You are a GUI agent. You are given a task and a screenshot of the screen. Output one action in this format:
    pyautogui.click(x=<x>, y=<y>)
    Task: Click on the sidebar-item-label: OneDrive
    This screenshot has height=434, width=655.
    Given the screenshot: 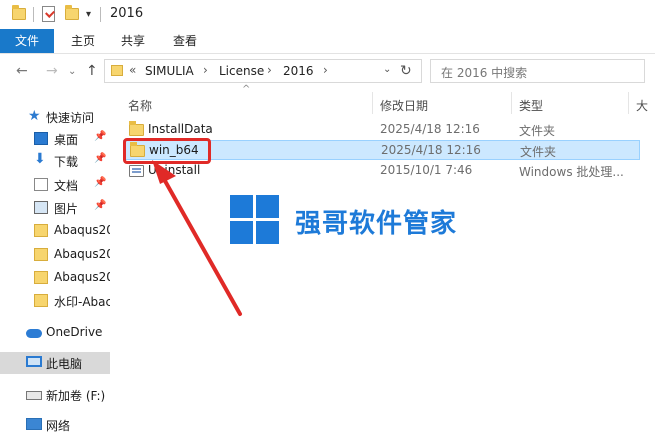 What is the action you would take?
    pyautogui.click(x=74, y=332)
    